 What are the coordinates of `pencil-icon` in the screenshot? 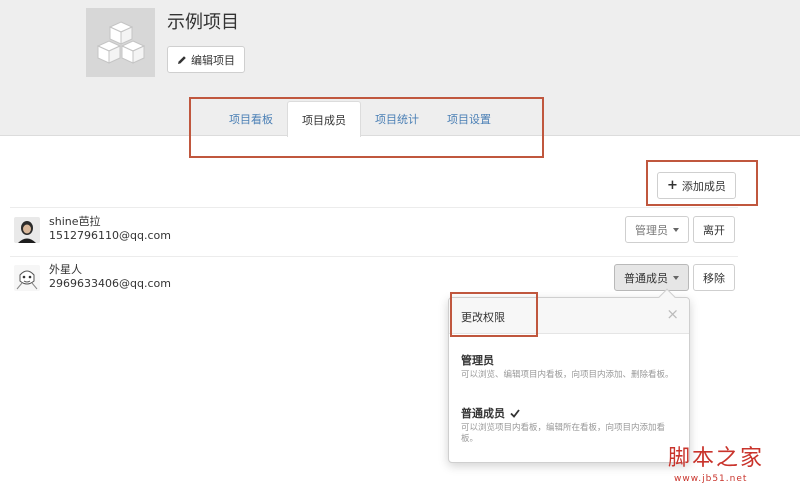 It's located at (182, 59).